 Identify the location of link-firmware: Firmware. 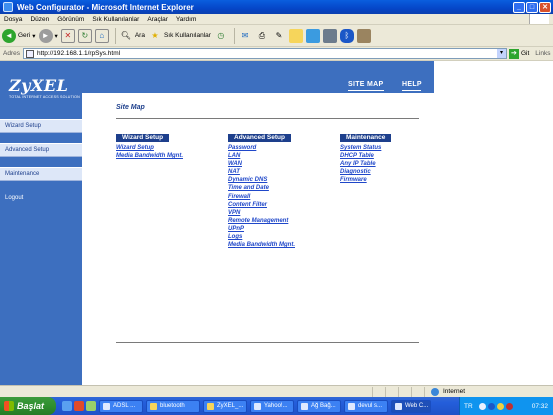
(365, 180).